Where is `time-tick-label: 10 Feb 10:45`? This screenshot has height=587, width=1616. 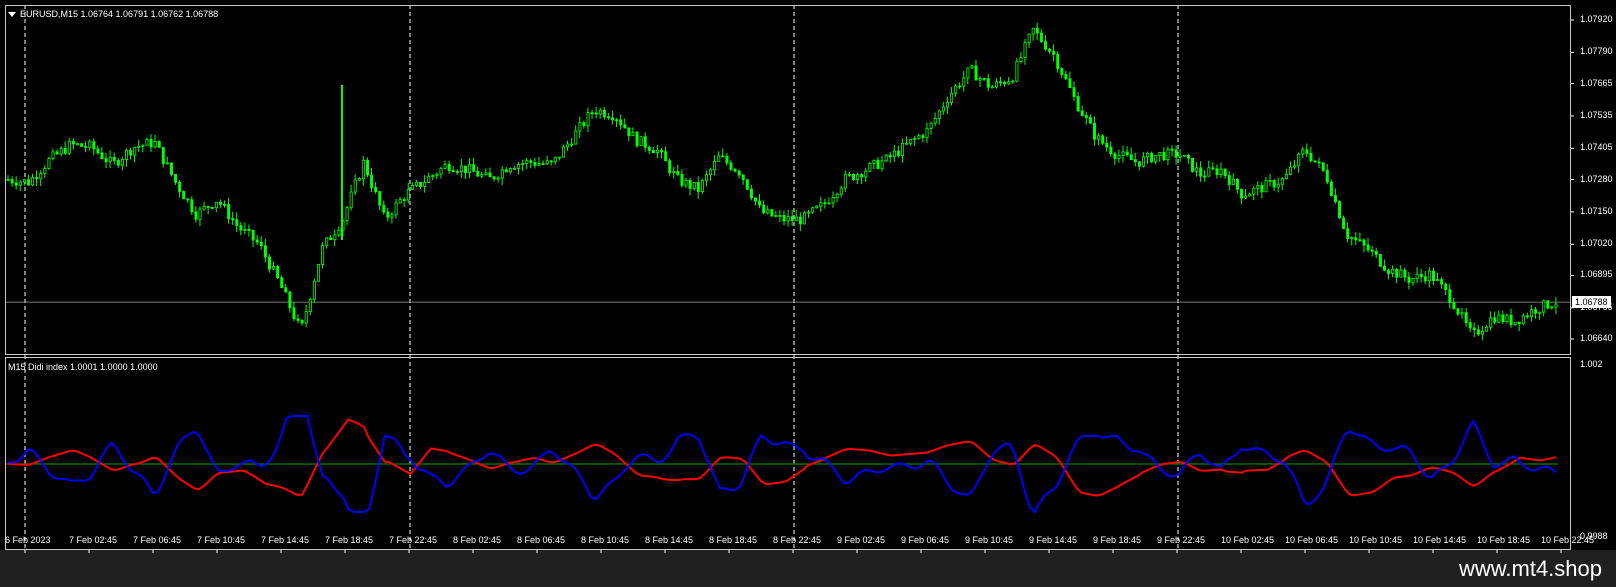
time-tick-label: 10 Feb 10:45 is located at coordinates (1376, 540).